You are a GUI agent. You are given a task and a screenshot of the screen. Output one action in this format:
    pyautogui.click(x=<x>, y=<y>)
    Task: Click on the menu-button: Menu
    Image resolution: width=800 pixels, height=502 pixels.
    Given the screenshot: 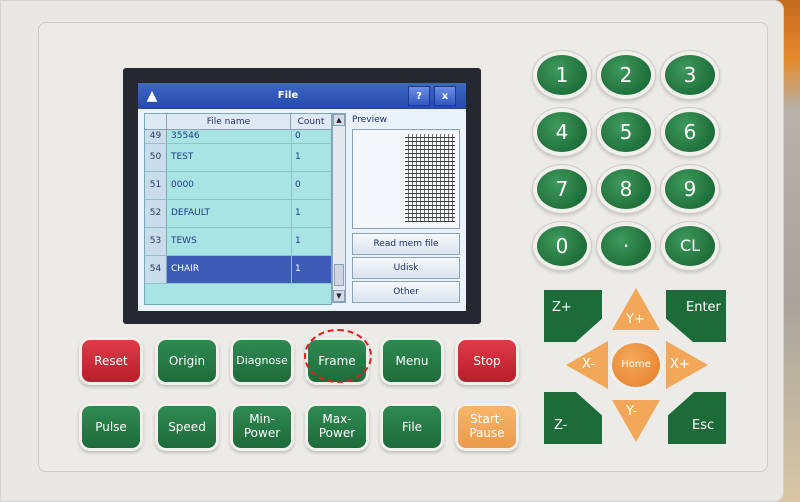 What is the action you would take?
    pyautogui.click(x=412, y=361)
    